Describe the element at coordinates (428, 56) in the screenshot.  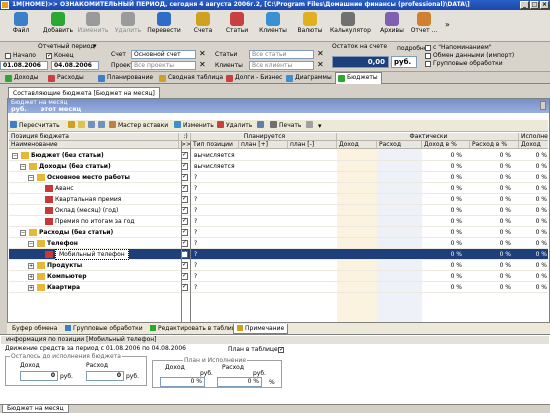
I see `exchange-checkbox` at that location.